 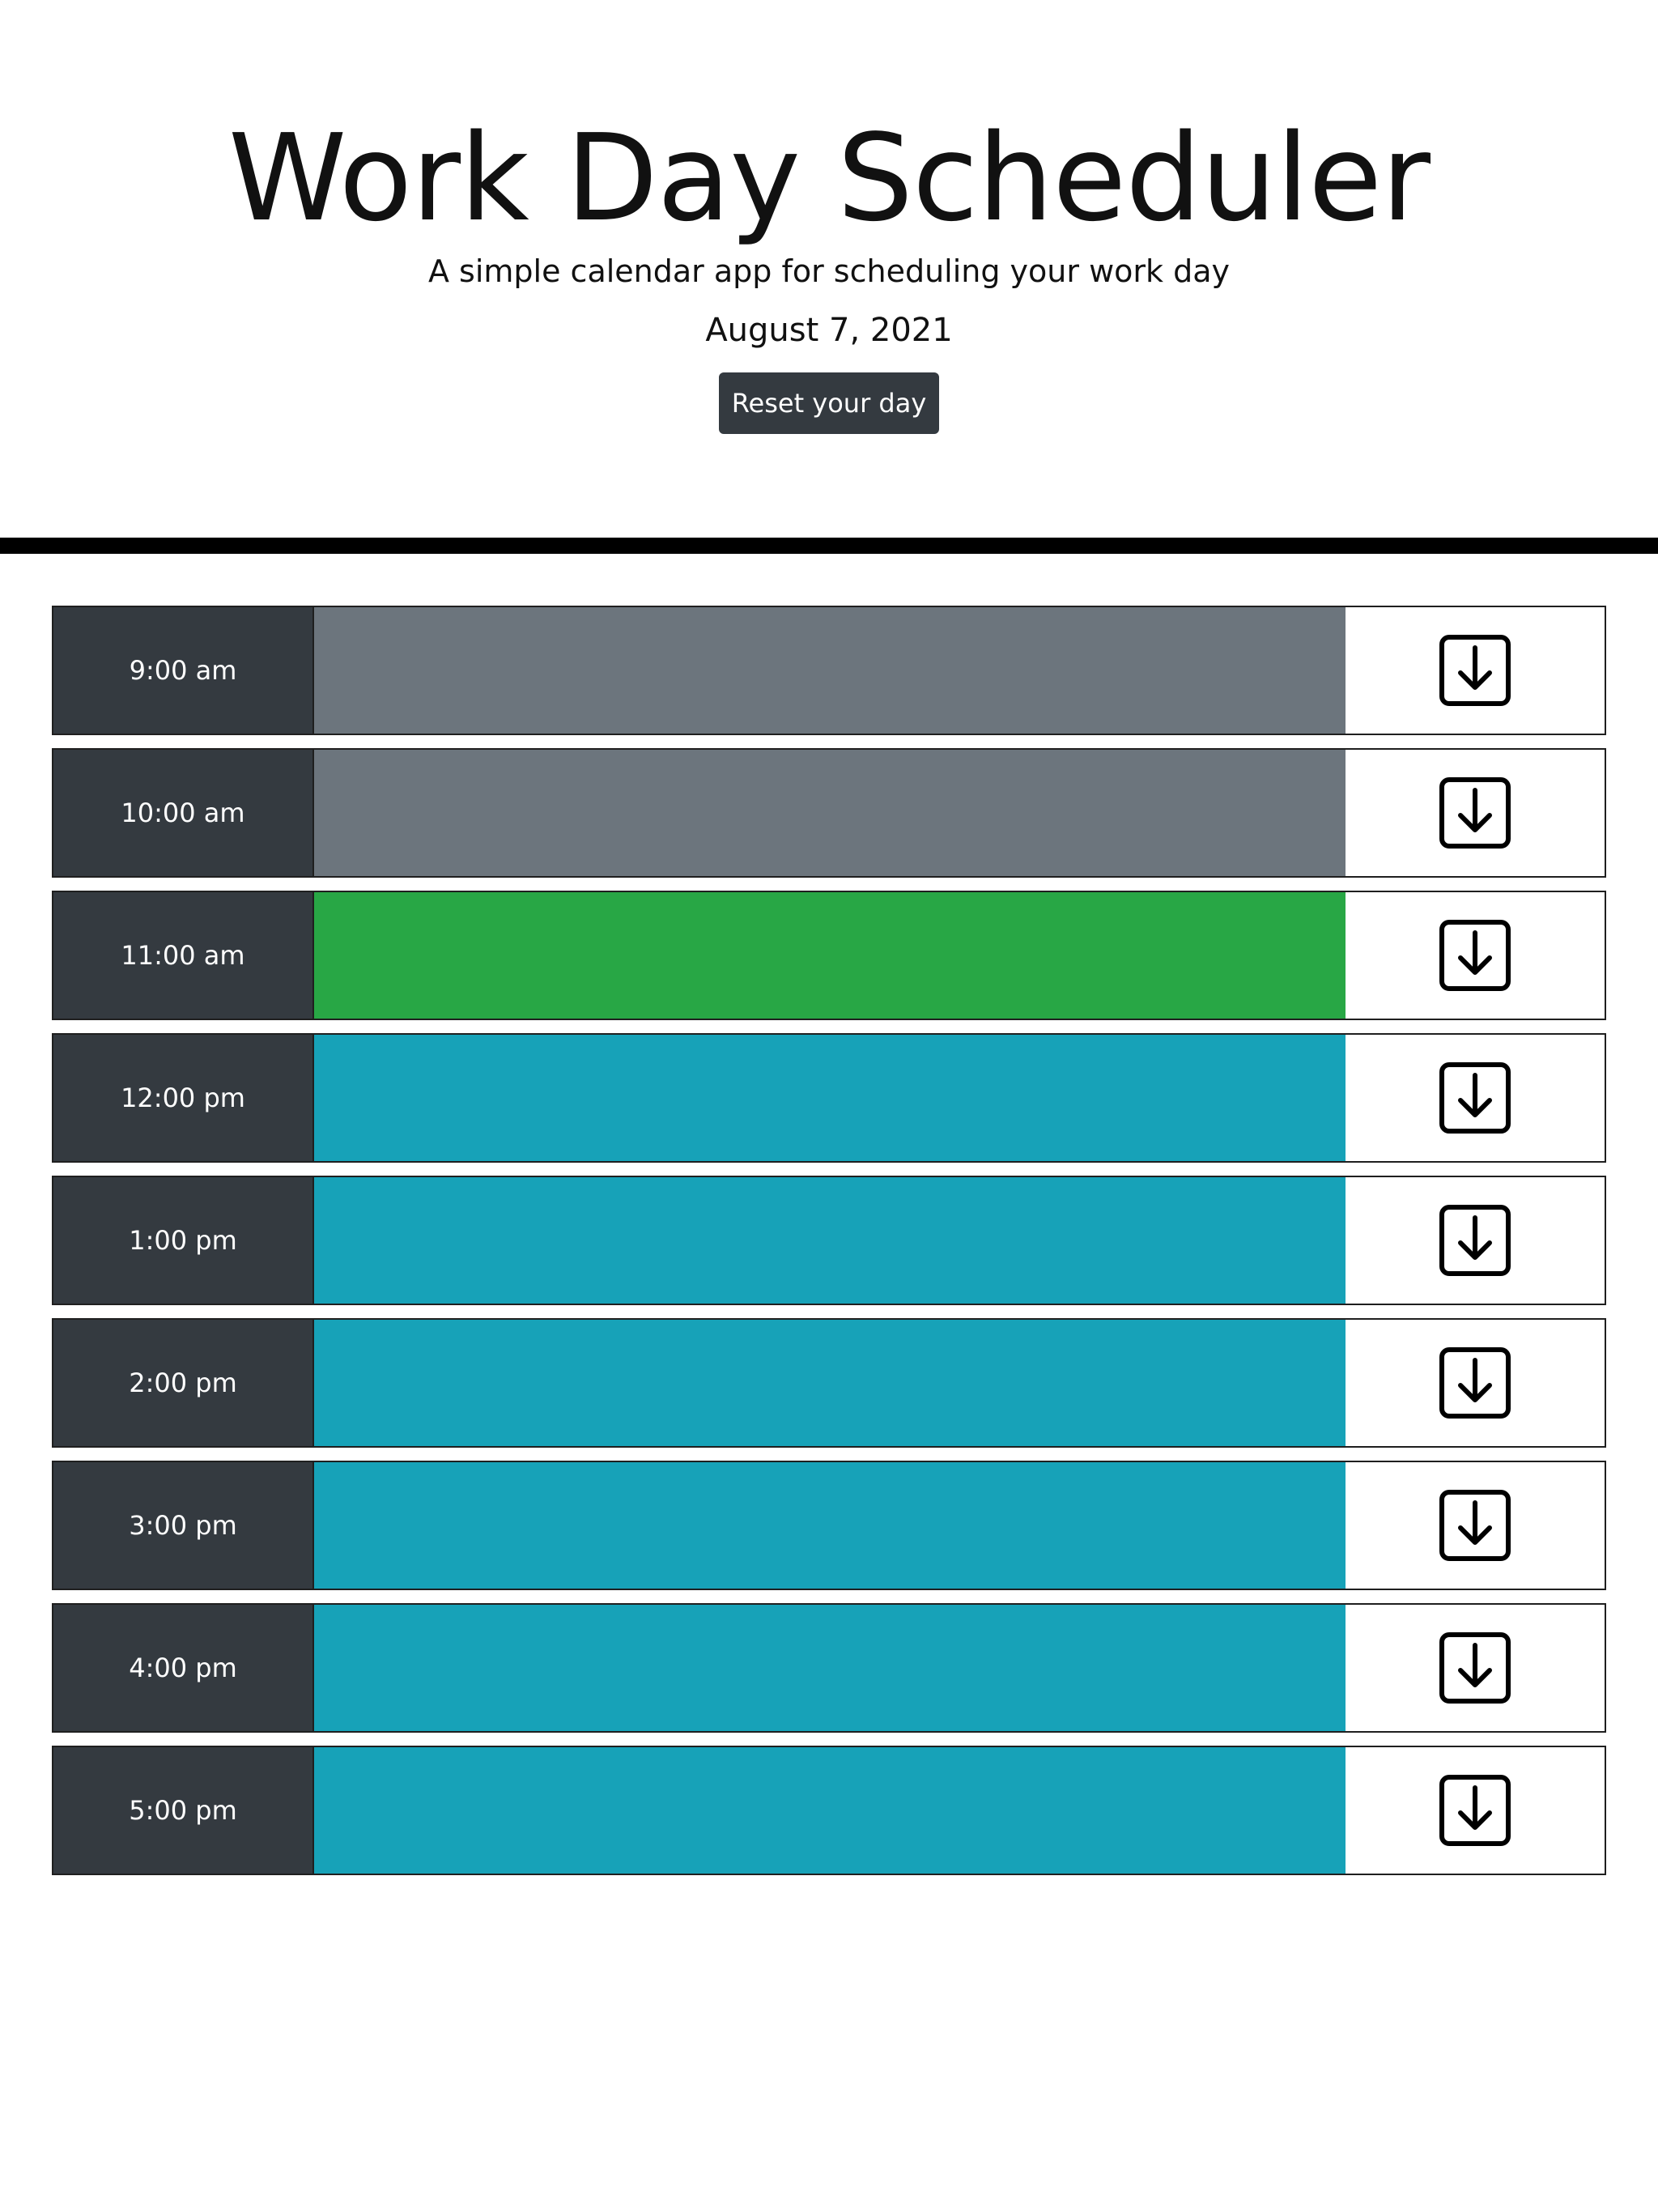 I want to click on time-block-row: 5:00 pm, so click(x=829, y=1811).